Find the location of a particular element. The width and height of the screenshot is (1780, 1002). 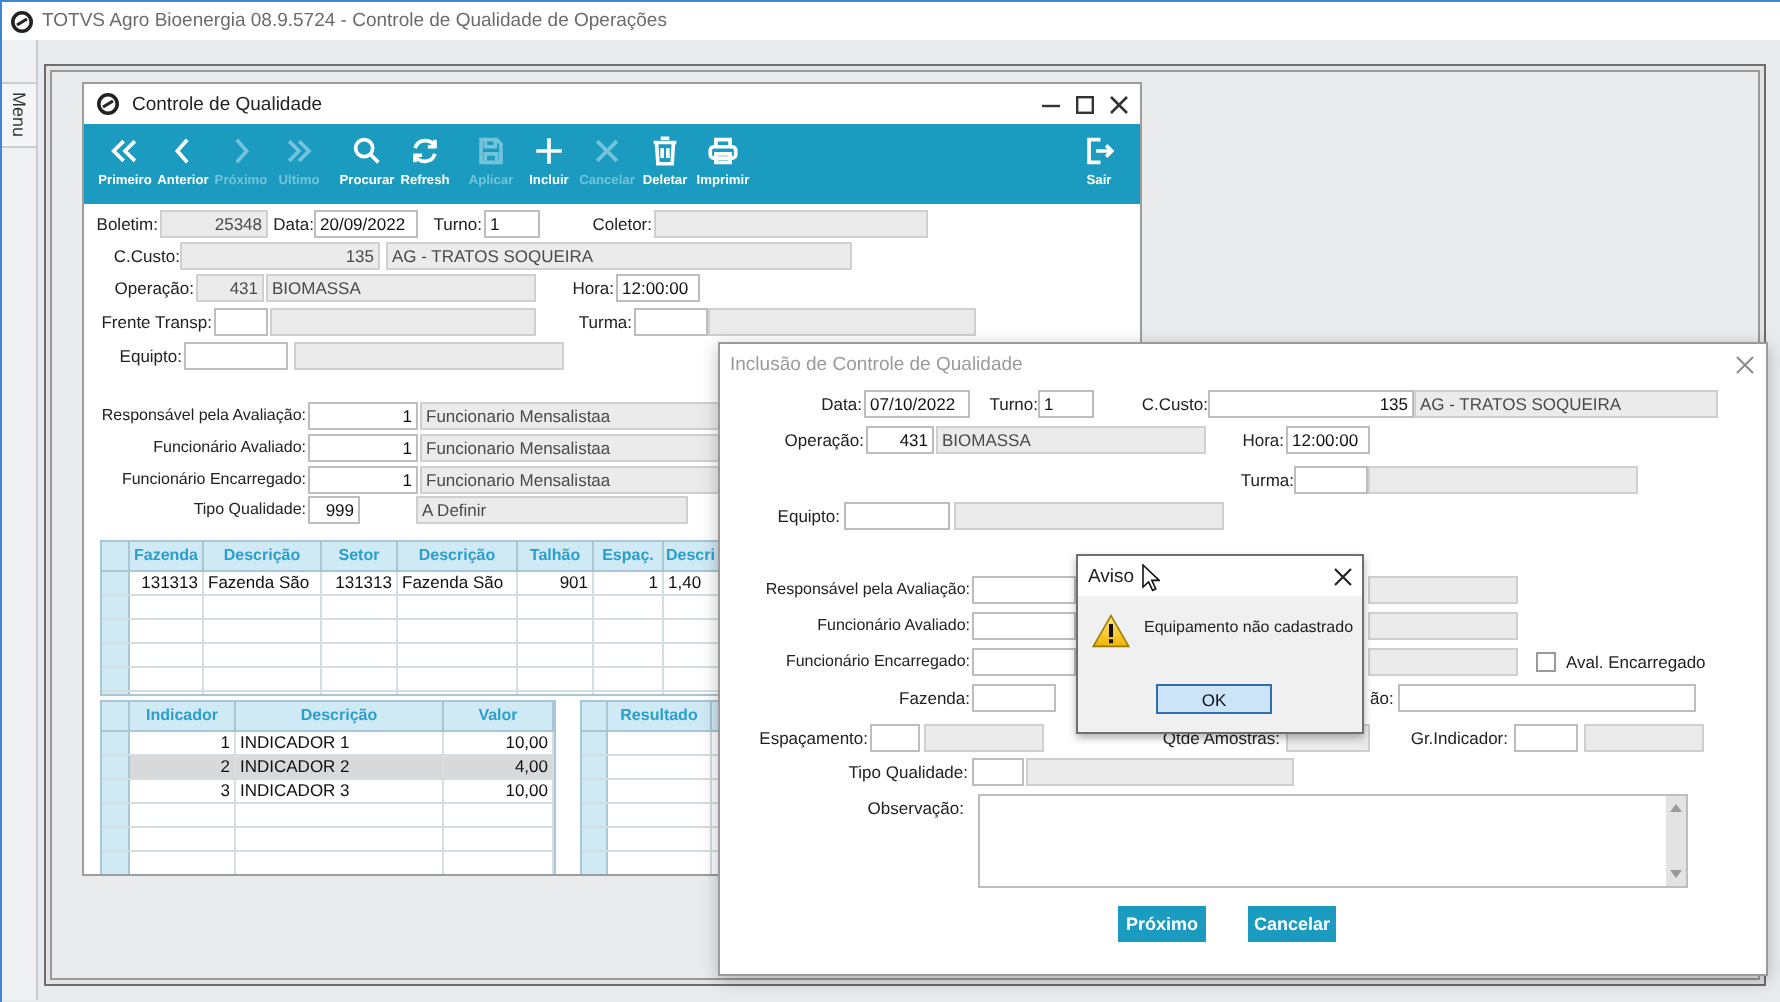

input-field: 999 is located at coordinates (334, 510).